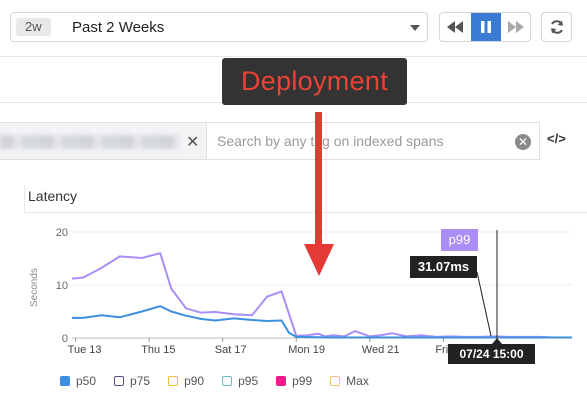 This screenshot has height=403, width=587. Describe the element at coordinates (293, 56) in the screenshot. I see `divider` at that location.